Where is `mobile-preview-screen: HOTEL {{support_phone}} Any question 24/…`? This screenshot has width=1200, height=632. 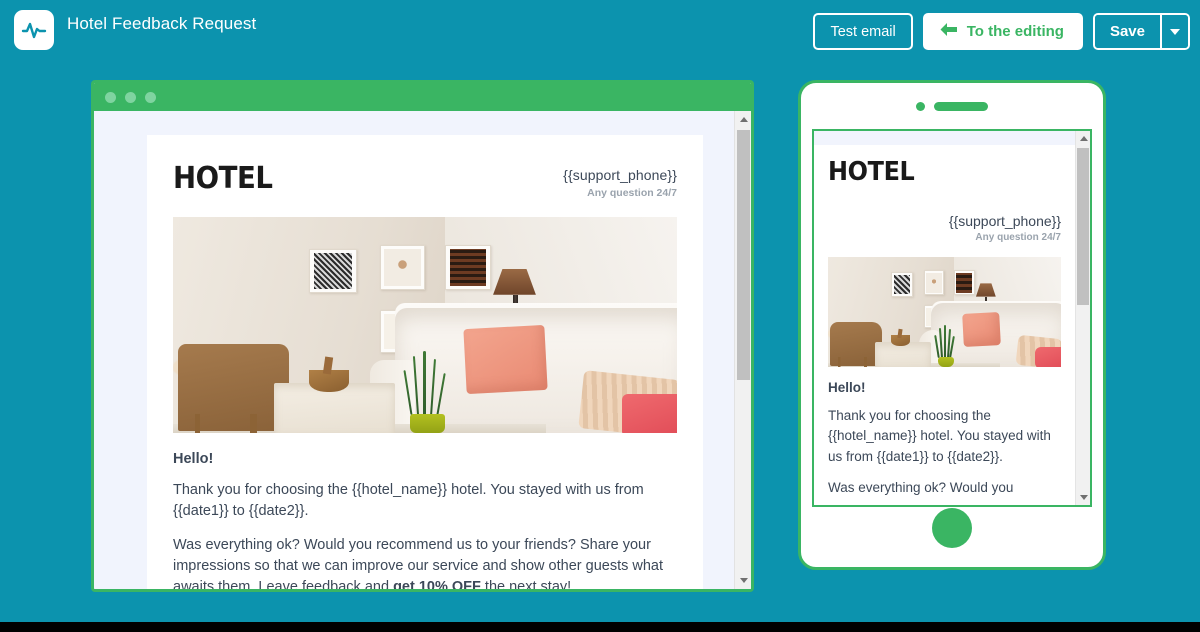
mobile-preview-screen: HOTEL {{support_phone}} Any question 24/… is located at coordinates (952, 318).